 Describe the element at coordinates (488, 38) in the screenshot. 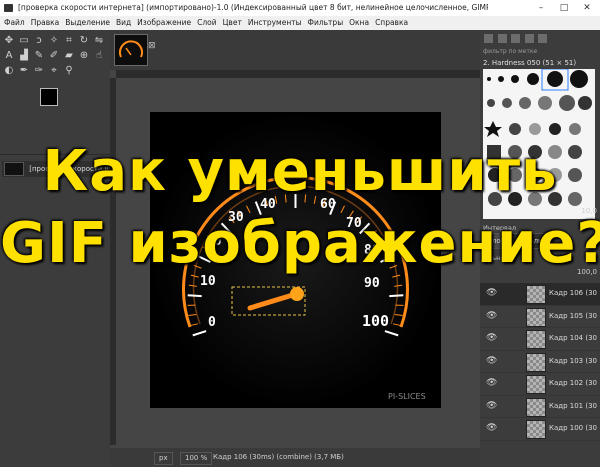

I see `brushes-tab-icon` at that location.